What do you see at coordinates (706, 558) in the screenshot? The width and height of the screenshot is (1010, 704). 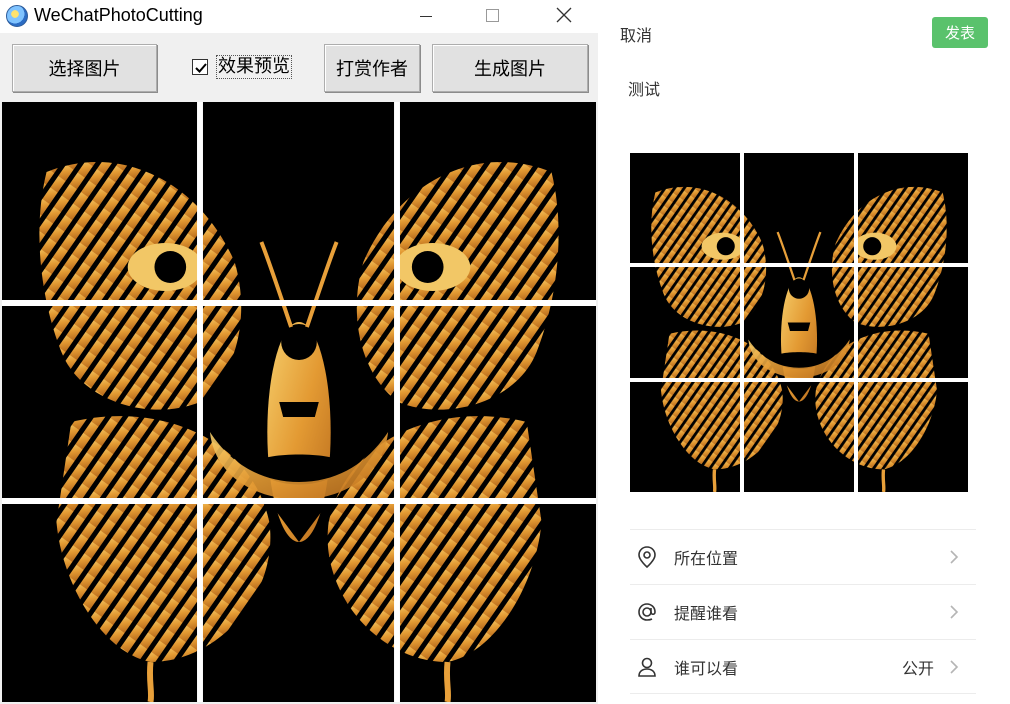 I see `location-label: 所在位置` at bounding box center [706, 558].